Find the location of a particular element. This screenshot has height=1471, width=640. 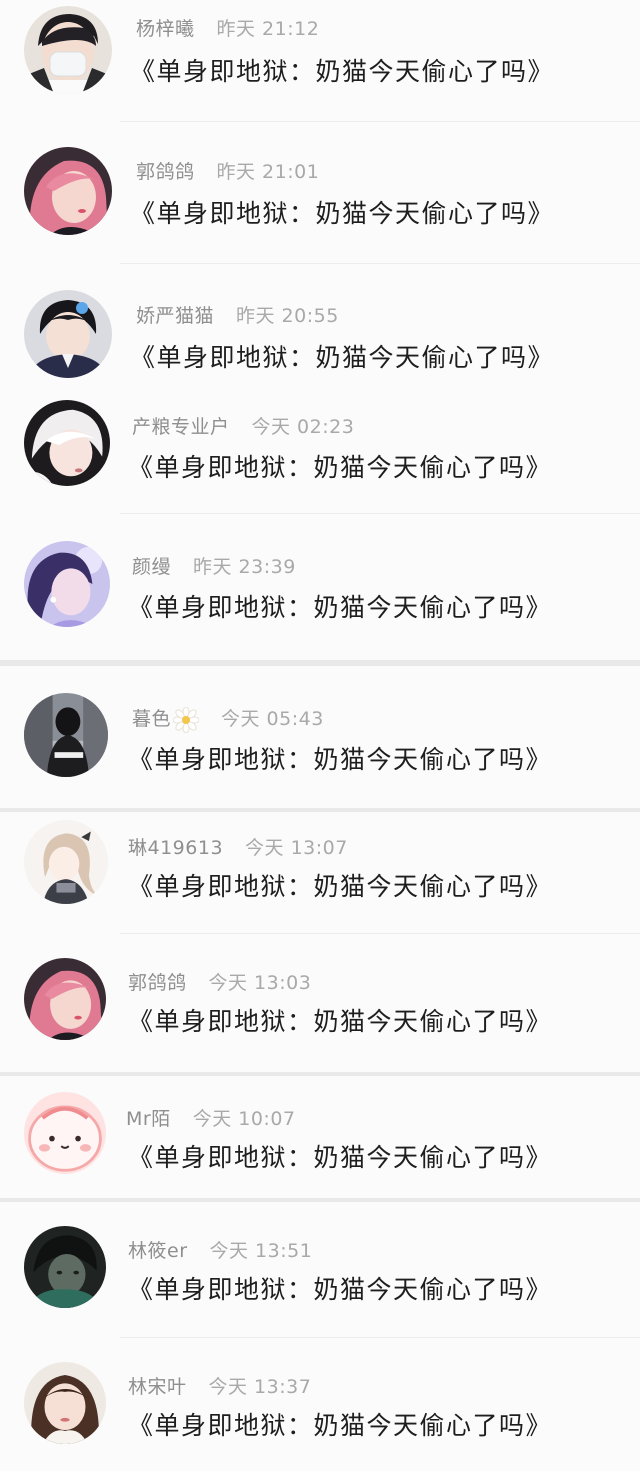

white-hair-boy-avatar-icon is located at coordinates (67, 443).